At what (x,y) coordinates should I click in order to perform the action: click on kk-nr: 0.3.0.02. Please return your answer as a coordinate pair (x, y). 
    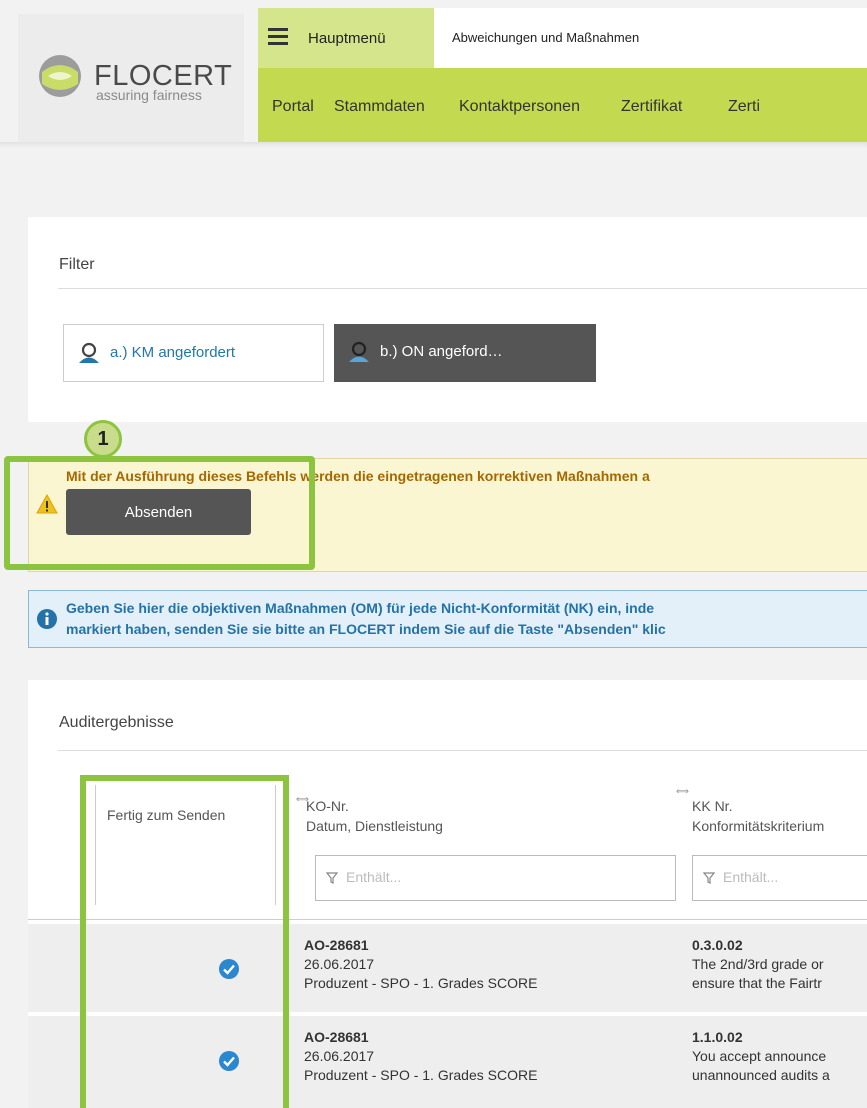
    Looking at the image, I should click on (717, 945).